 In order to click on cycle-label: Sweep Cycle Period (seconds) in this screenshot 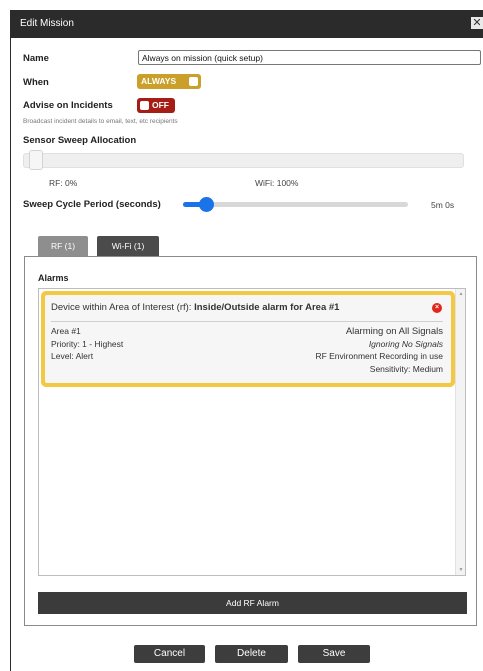, I will do `click(92, 204)`.